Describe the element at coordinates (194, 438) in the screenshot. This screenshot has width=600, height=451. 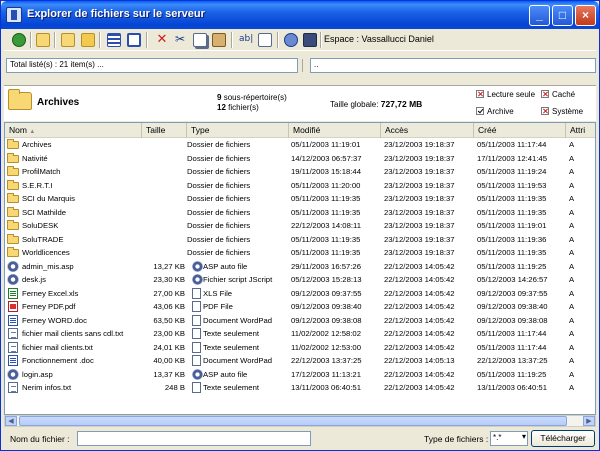
I see `filename-input` at that location.